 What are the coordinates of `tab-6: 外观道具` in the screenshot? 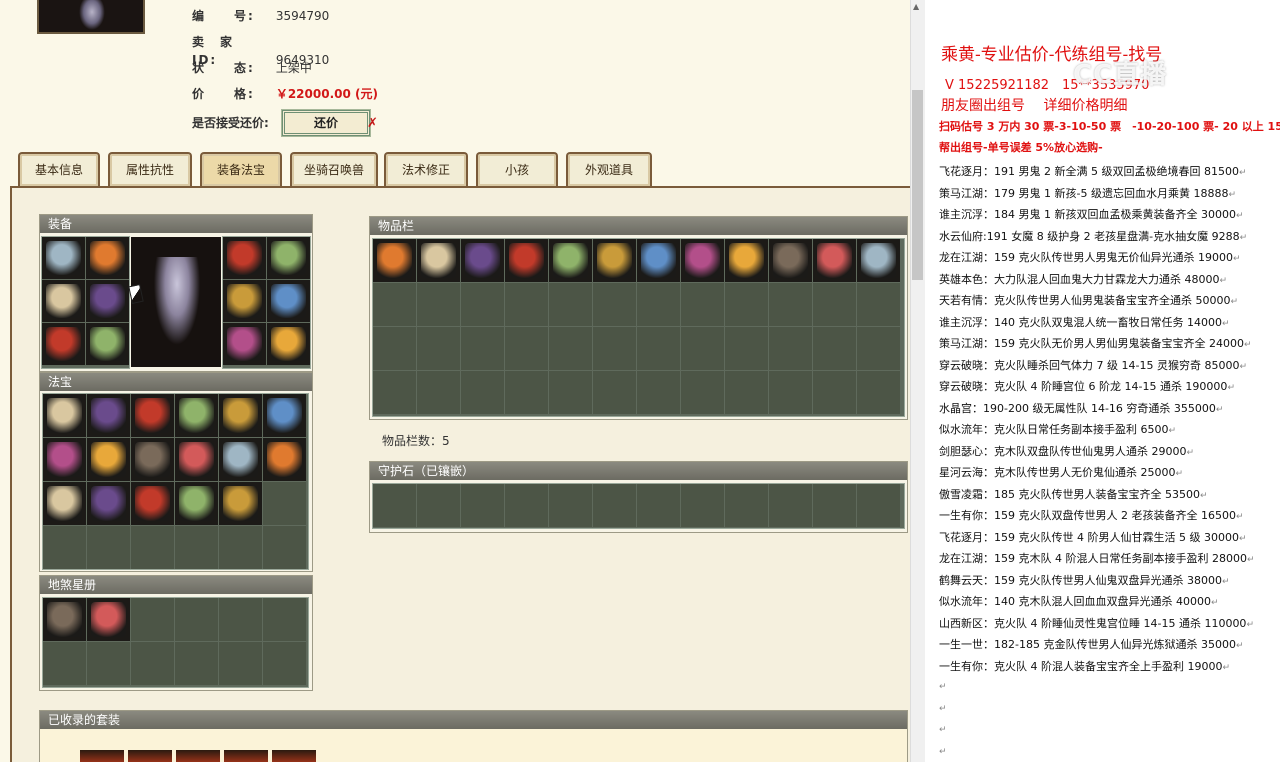 It's located at (609, 169).